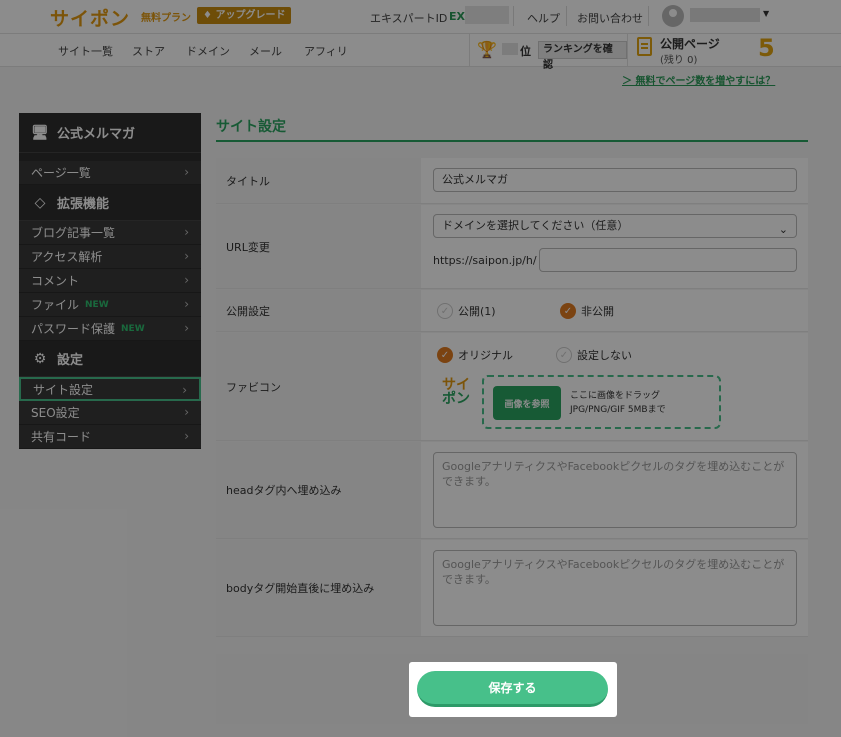 The height and width of the screenshot is (737, 841). Describe the element at coordinates (527, 403) in the screenshot. I see `browse-image-button: 画像を参照` at that location.